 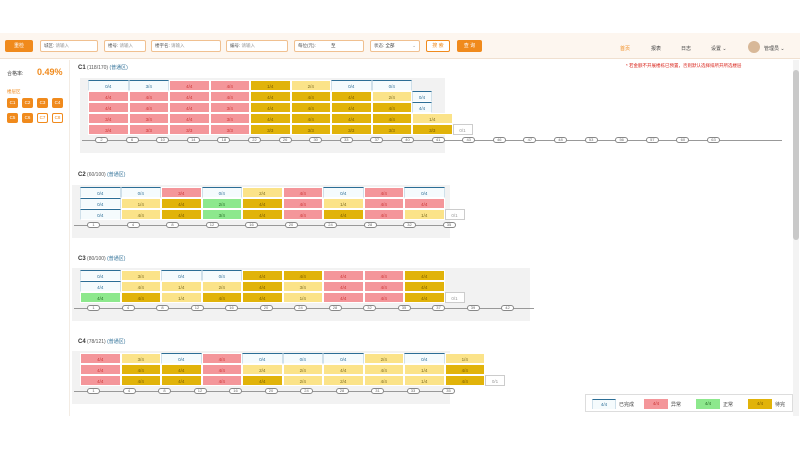 I want to click on floor-tick: 63, so click(x=713, y=140).